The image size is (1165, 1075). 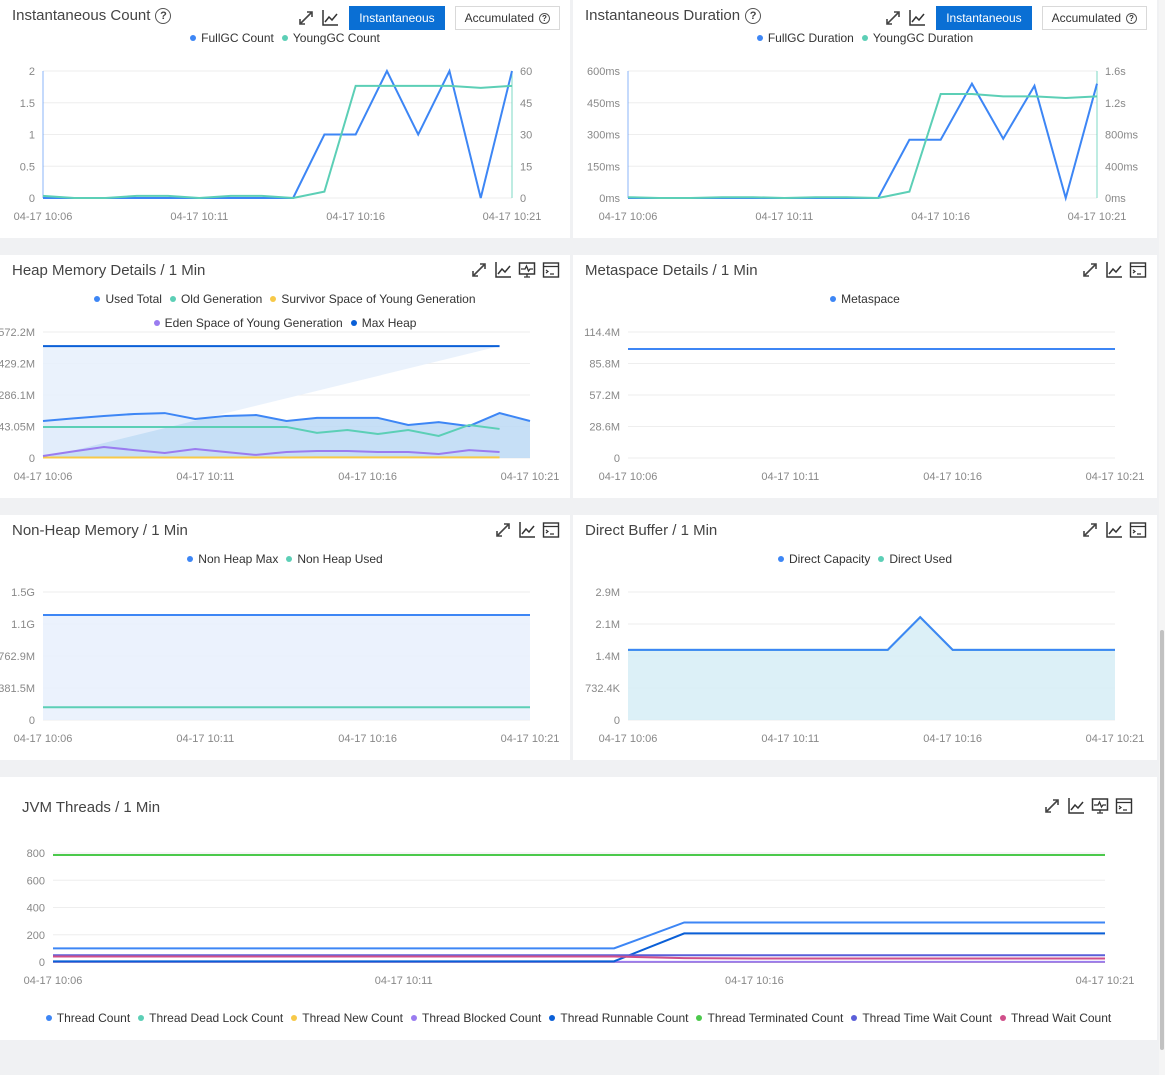 I want to click on scrollbar-thumb, so click(x=1162, y=840).